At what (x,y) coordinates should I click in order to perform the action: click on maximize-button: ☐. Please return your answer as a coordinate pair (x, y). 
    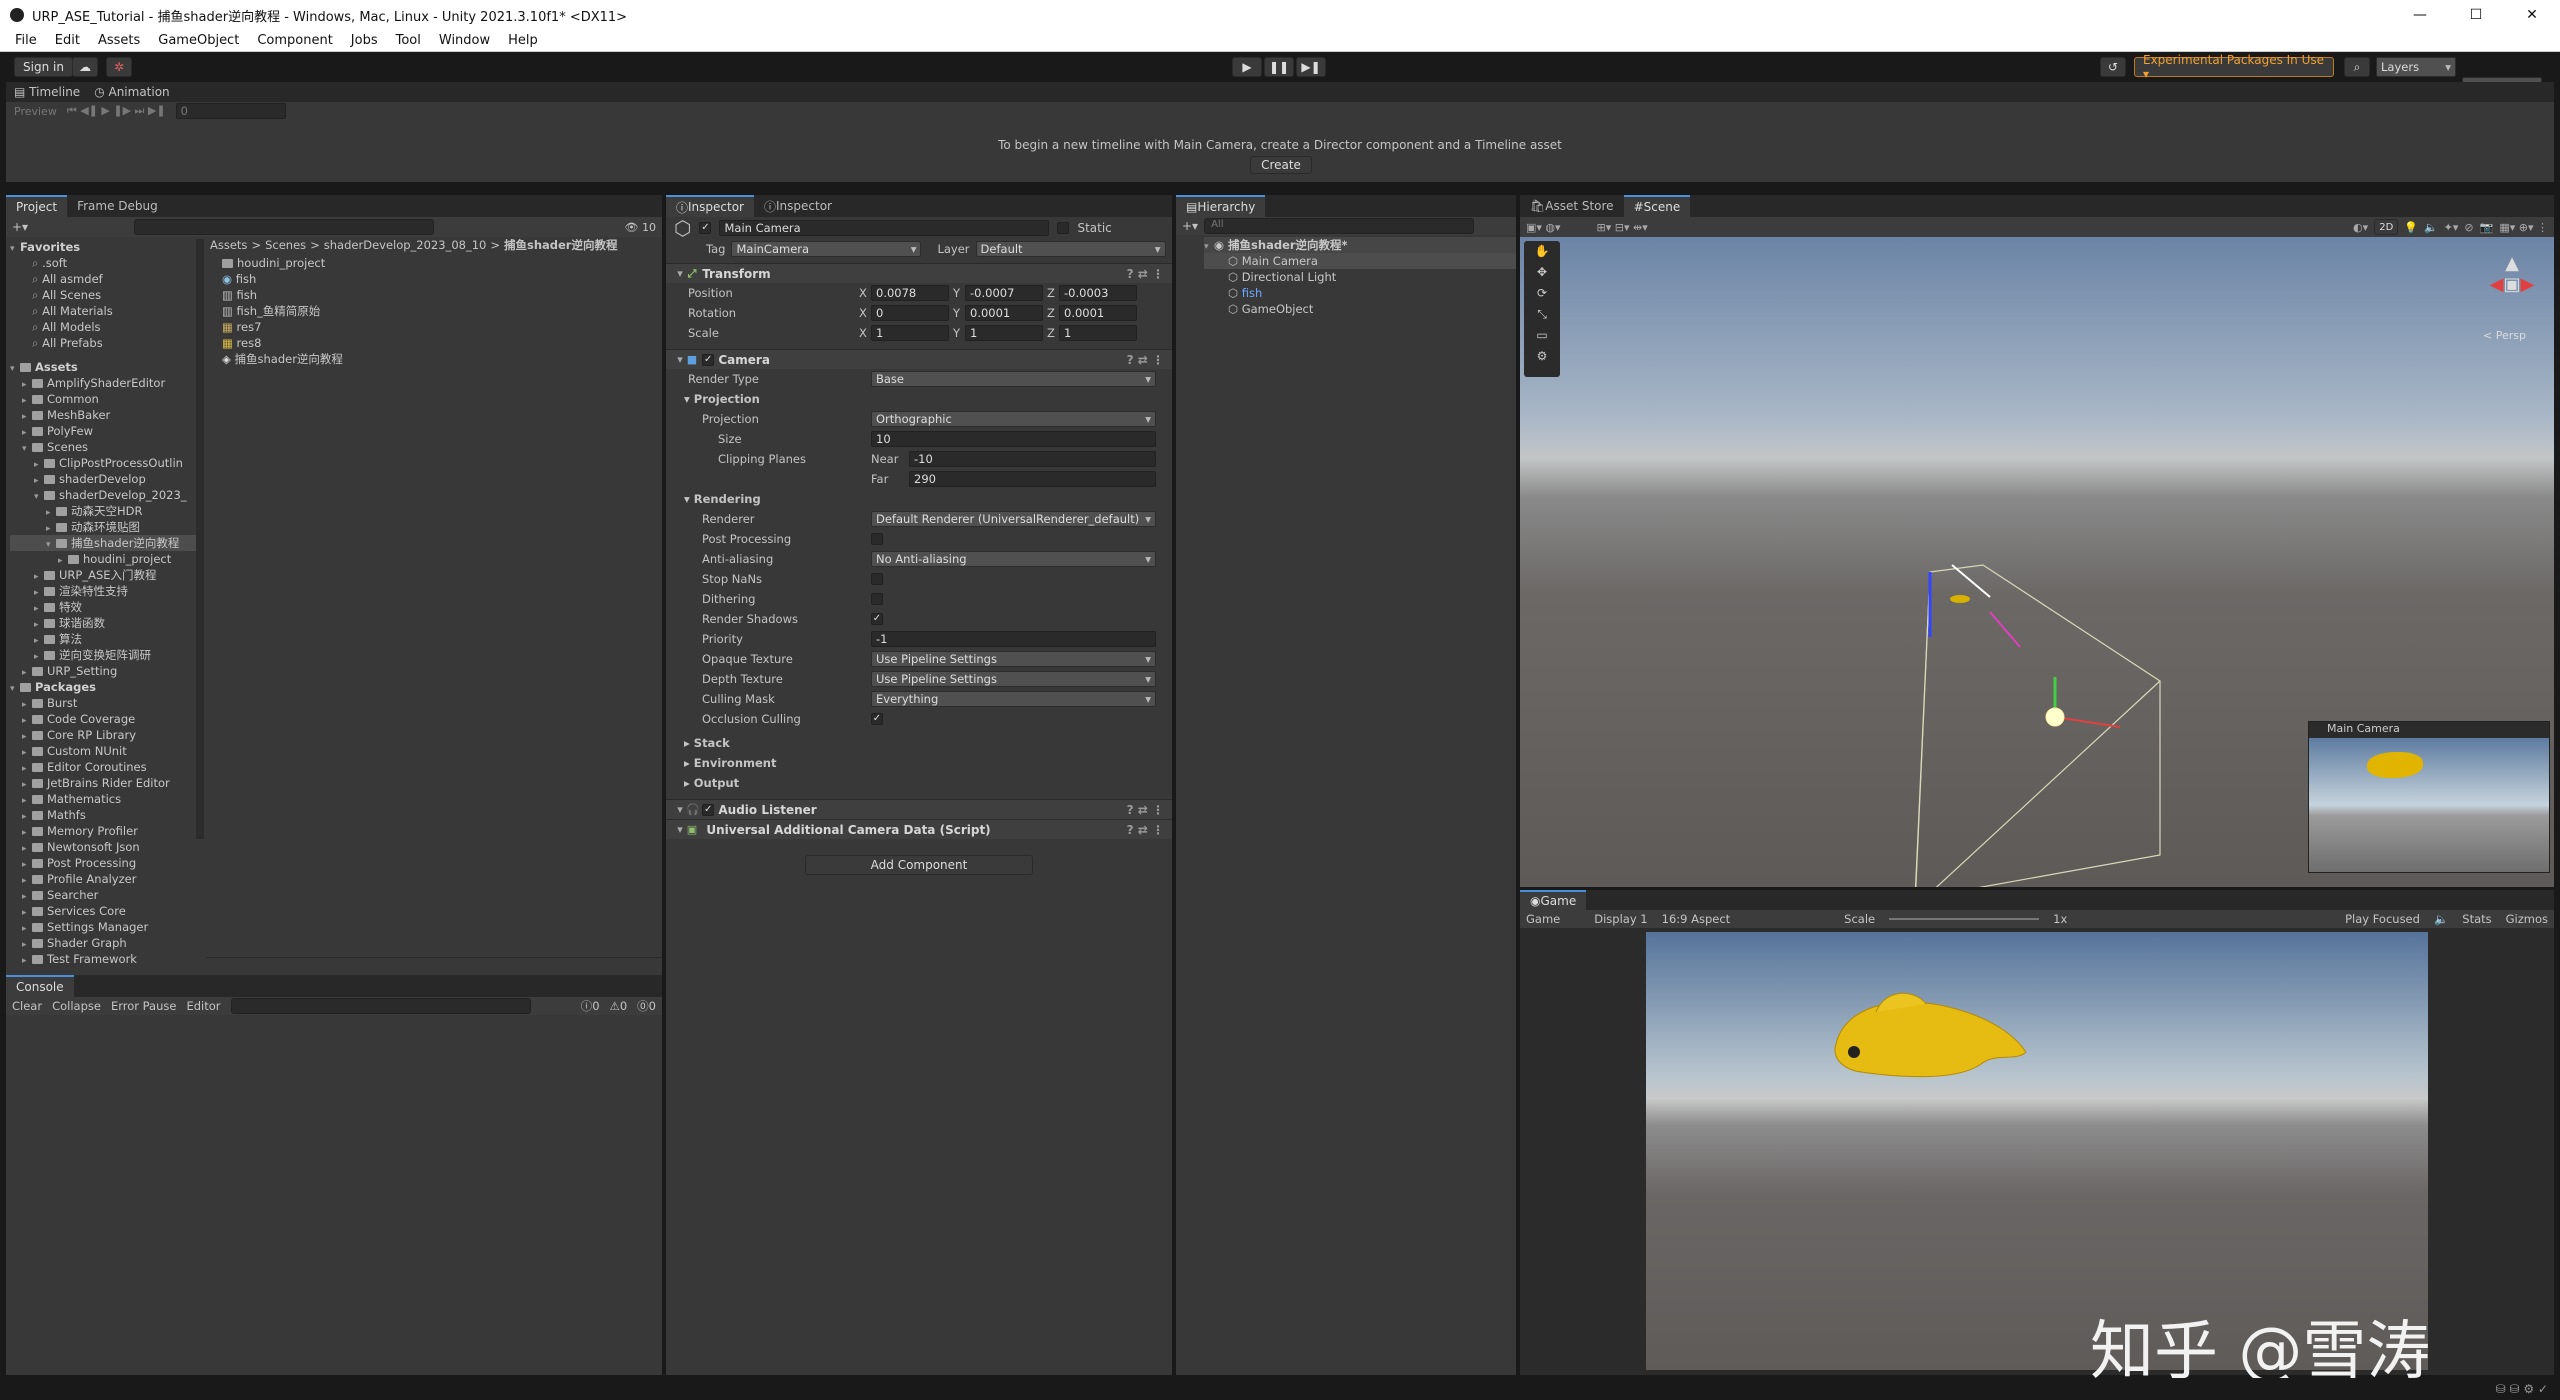
    Looking at the image, I should click on (2476, 15).